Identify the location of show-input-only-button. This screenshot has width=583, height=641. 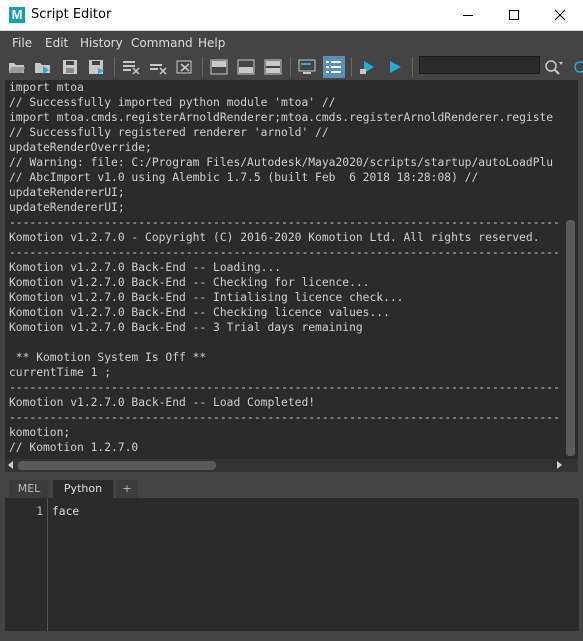
(246, 67).